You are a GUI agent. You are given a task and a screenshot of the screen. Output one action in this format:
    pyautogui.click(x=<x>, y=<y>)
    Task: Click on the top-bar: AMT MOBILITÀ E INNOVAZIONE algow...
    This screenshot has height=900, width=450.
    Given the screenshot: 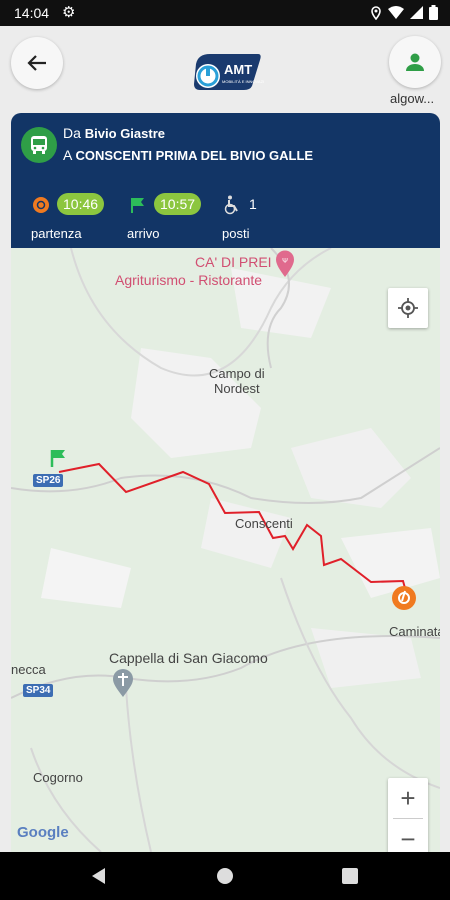 What is the action you would take?
    pyautogui.click(x=225, y=69)
    